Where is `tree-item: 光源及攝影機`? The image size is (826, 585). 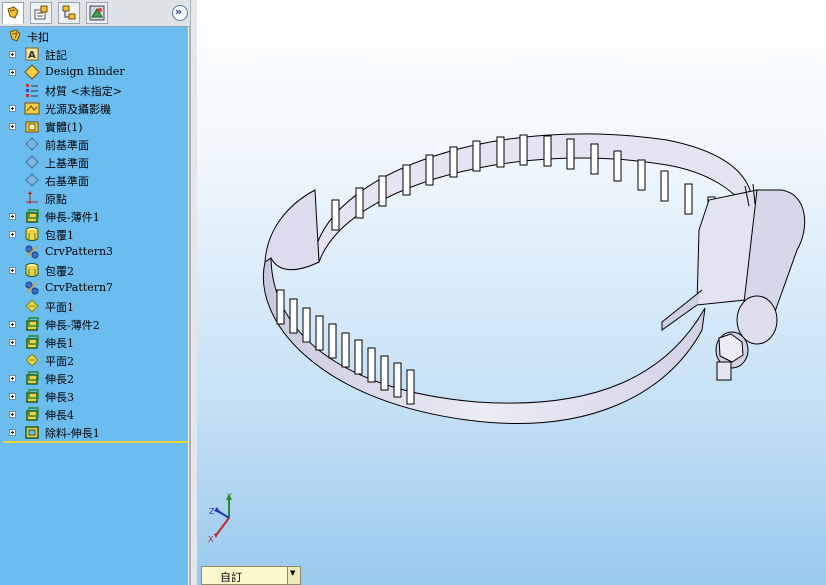
tree-item: 光源及攝影機 is located at coordinates (95, 108).